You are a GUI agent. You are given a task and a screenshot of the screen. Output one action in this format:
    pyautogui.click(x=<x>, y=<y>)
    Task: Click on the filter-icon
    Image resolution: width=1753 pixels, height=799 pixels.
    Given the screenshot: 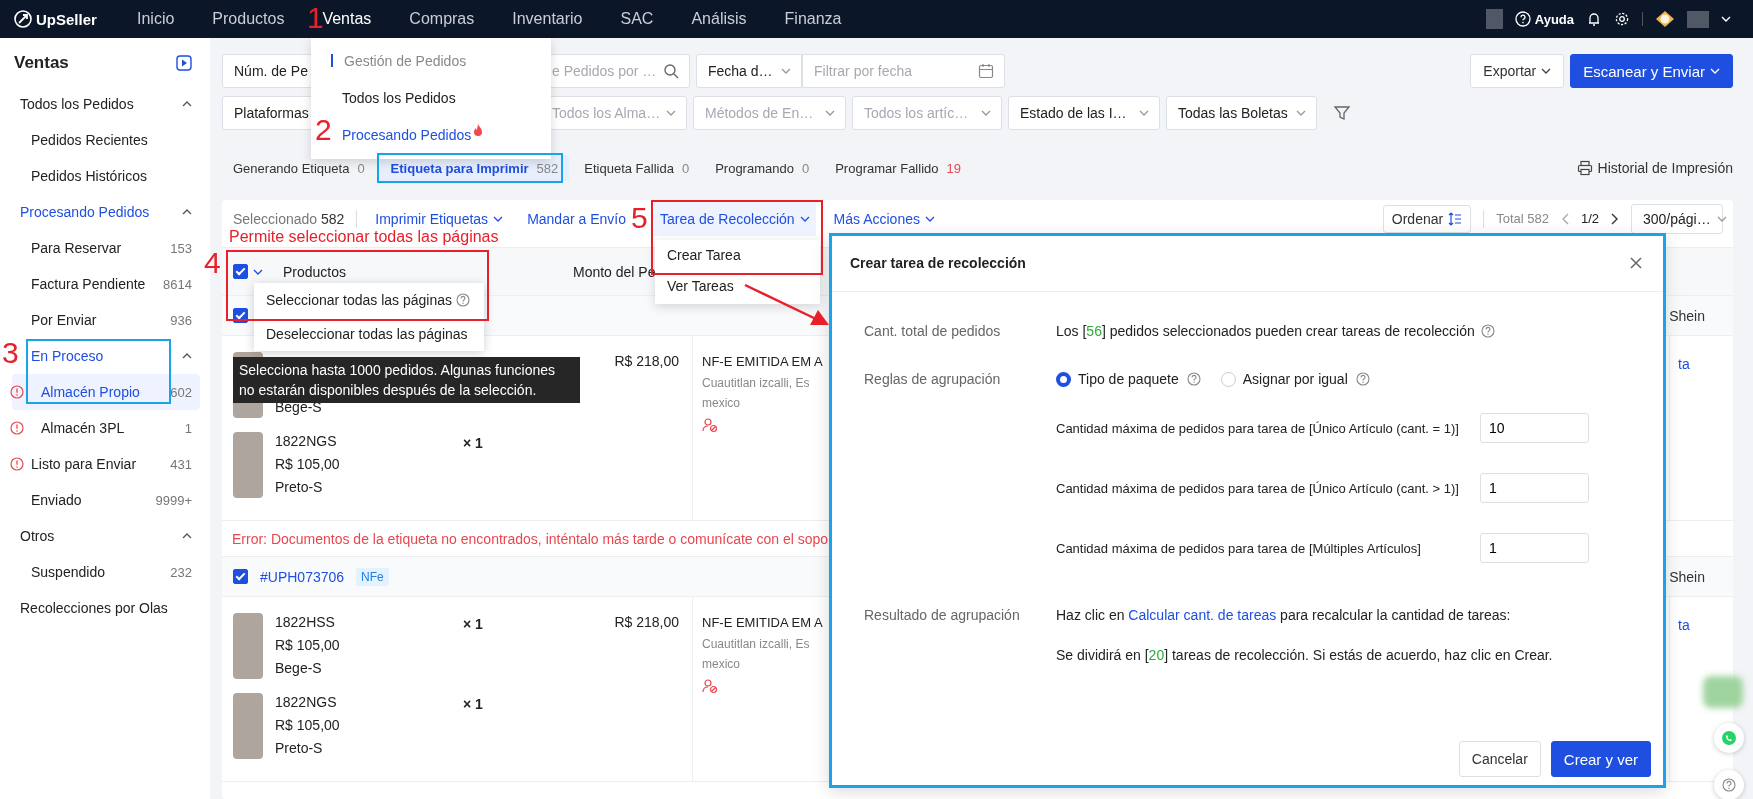 What is the action you would take?
    pyautogui.click(x=1342, y=113)
    